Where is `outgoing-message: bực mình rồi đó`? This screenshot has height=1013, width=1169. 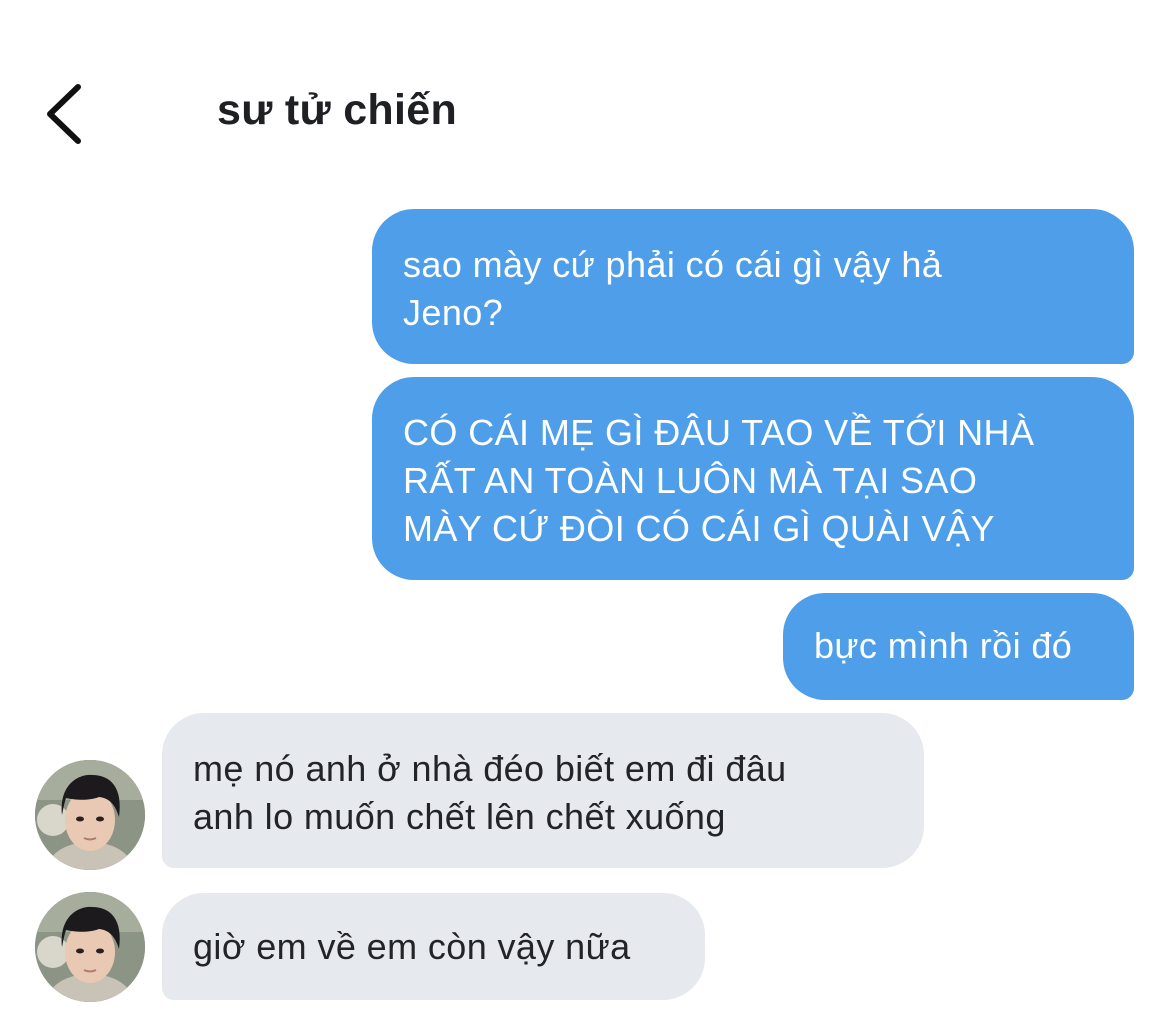 outgoing-message: bực mình rồi đó is located at coordinates (958, 646).